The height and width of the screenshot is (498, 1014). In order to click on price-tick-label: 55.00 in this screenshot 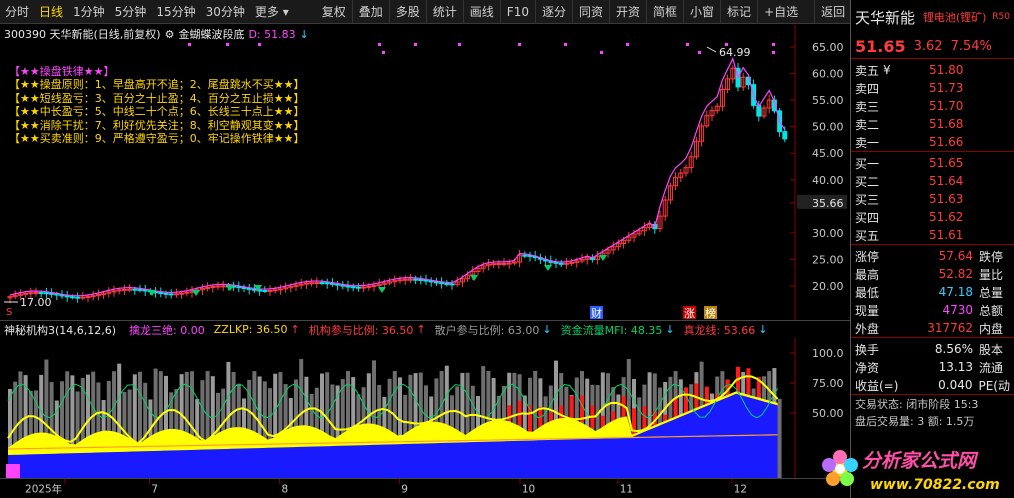, I will do `click(828, 100)`.